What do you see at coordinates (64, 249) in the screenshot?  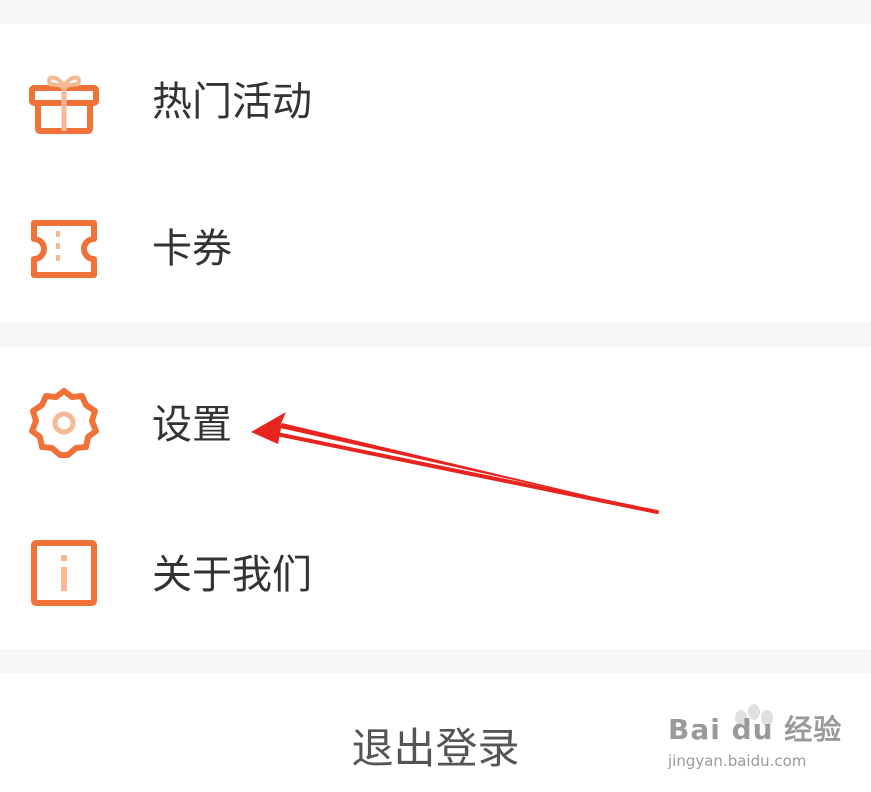 I see `ticket-icon` at bounding box center [64, 249].